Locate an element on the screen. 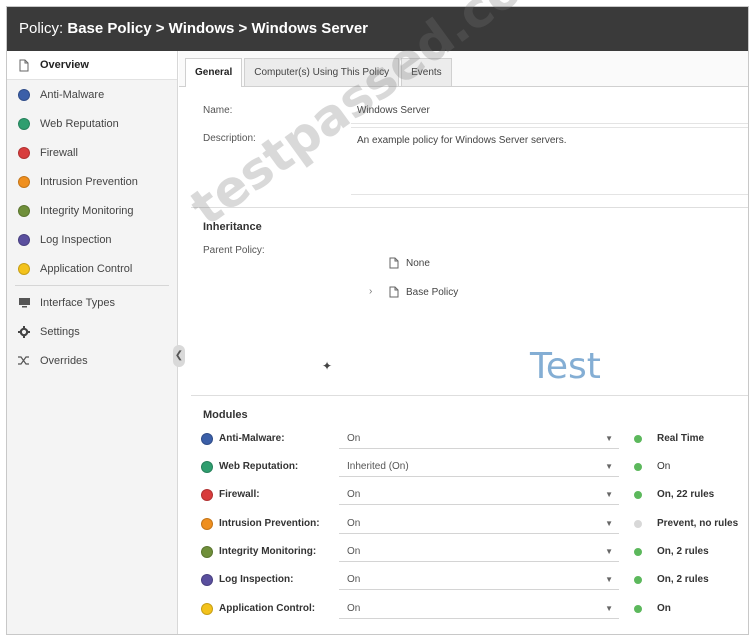 Image resolution: width=755 pixels, height=641 pixels. module-status: Prevent, no rules is located at coordinates (698, 523).